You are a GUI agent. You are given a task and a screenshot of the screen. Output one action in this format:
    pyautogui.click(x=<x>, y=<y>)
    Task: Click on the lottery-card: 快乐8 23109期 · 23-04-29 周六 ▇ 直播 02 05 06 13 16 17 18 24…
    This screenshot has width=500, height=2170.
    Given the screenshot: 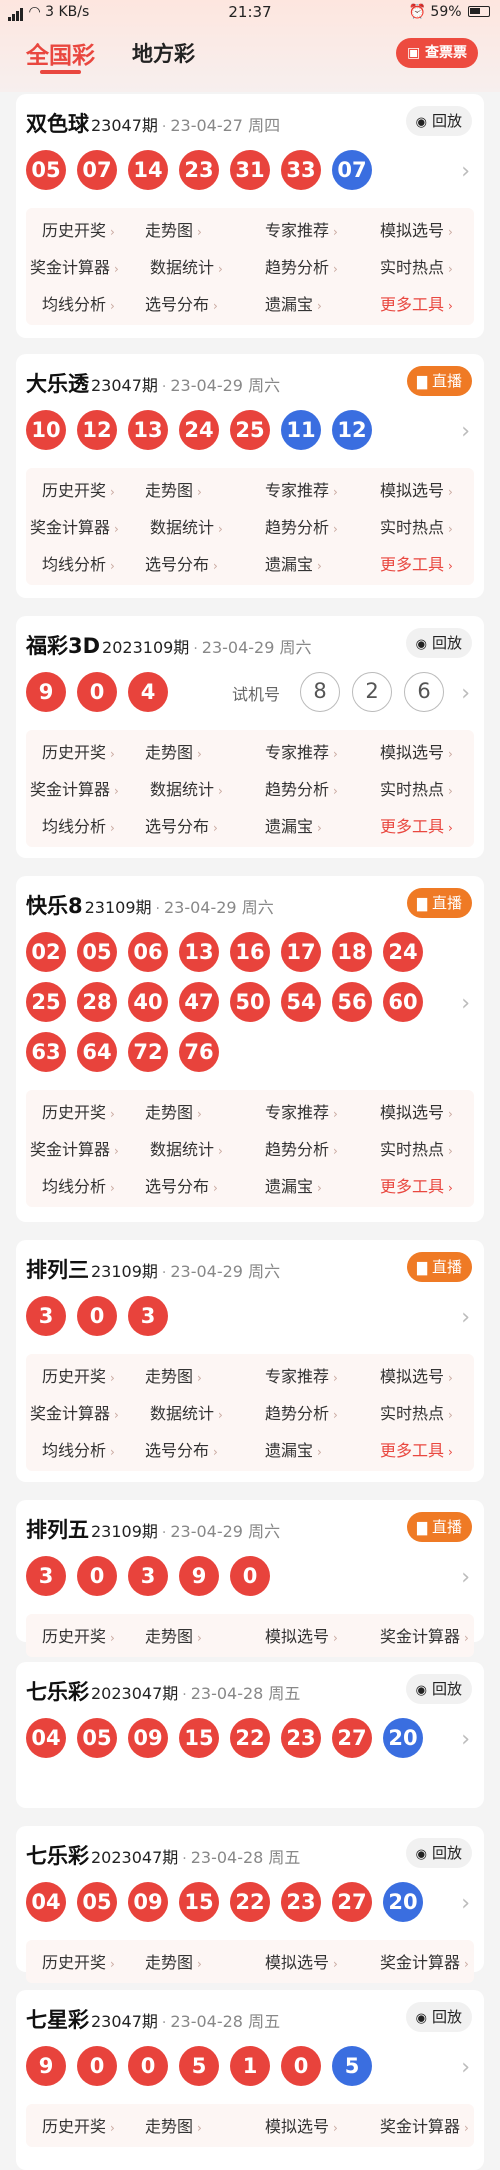 What is the action you would take?
    pyautogui.click(x=250, y=1049)
    